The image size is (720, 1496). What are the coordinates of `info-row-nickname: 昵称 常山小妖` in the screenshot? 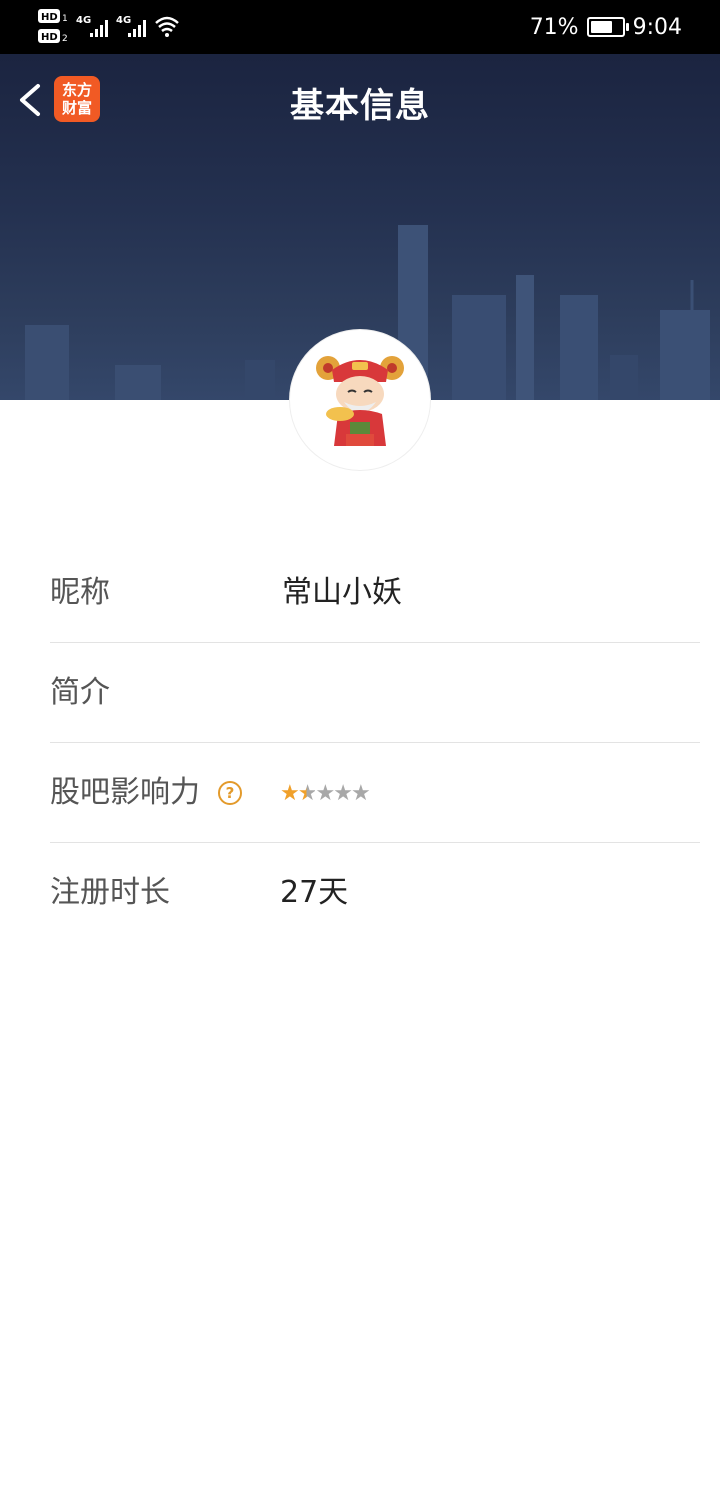 It's located at (375, 593).